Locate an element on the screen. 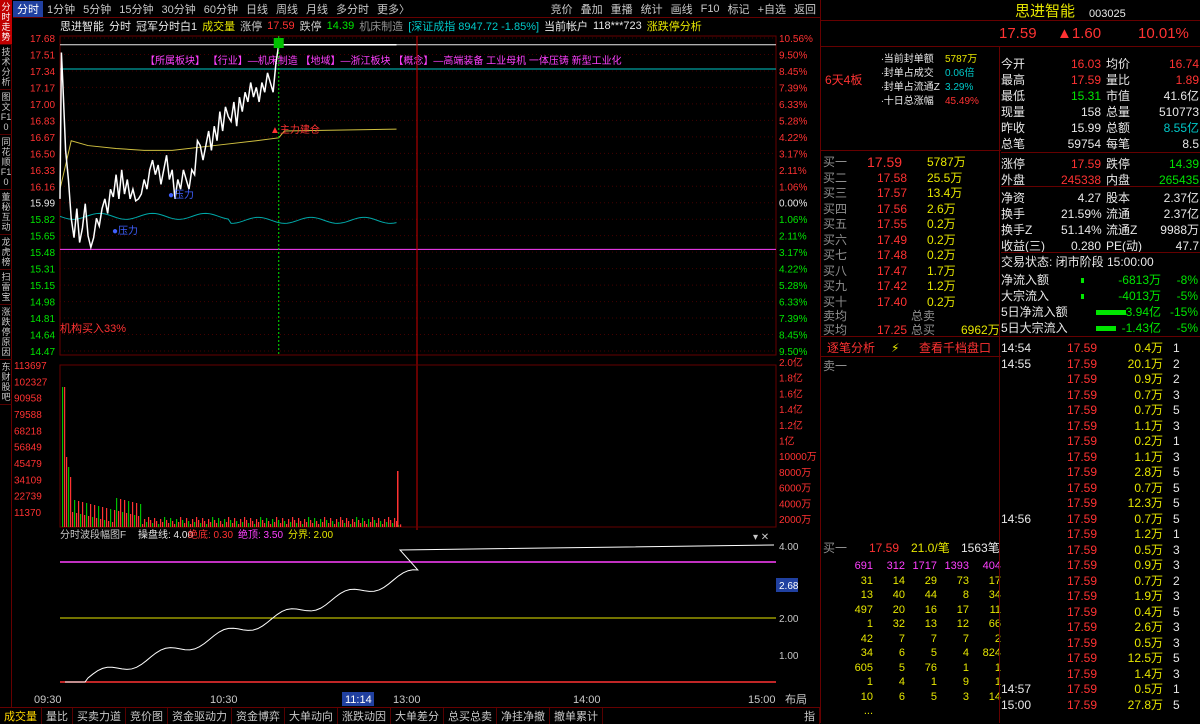  bid-price: 17.57 is located at coordinates (892, 193).